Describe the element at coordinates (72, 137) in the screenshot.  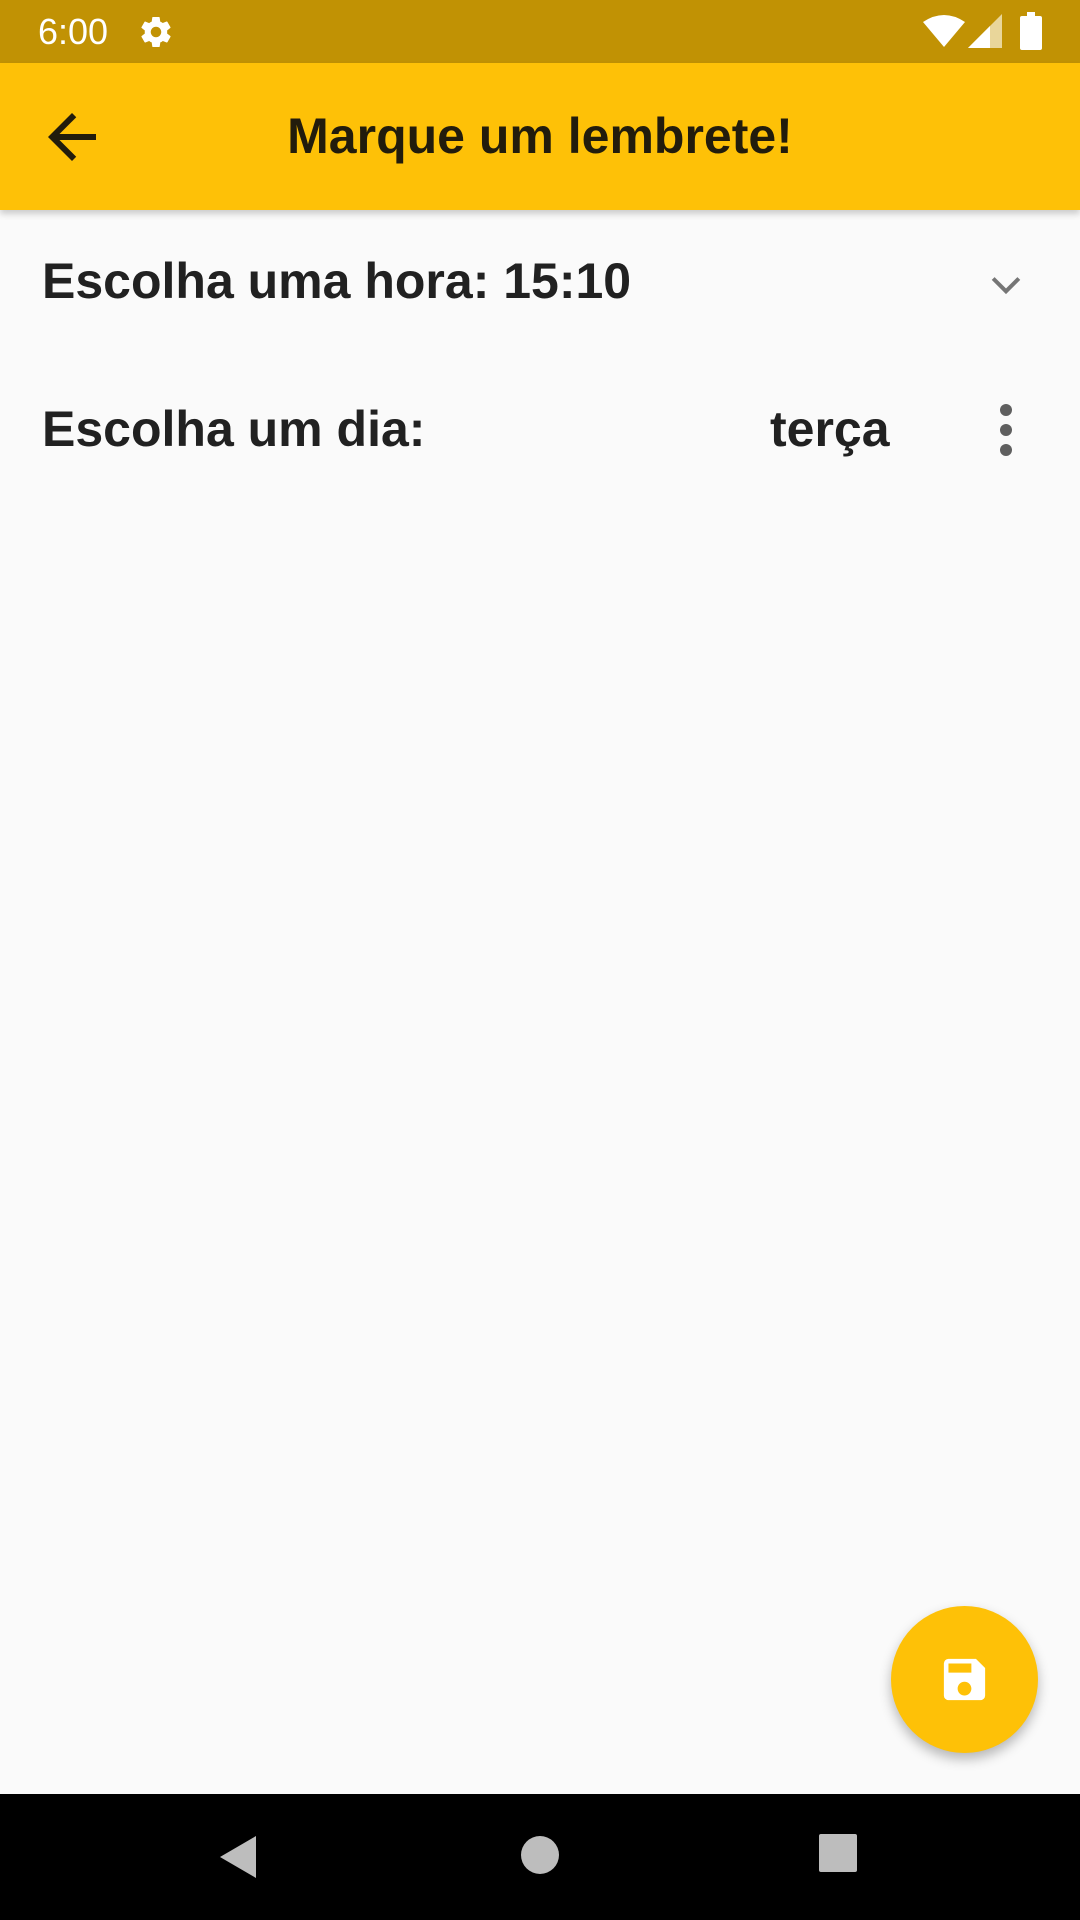
I see `arrow-back-icon` at that location.